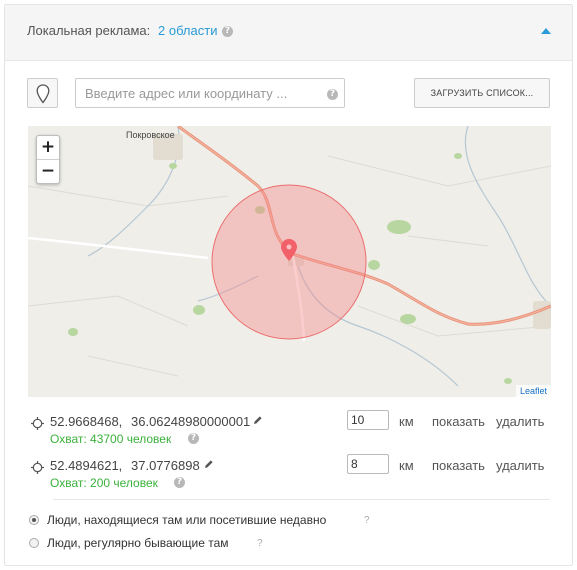 This screenshot has height=570, width=577. What do you see at coordinates (89, 30) in the screenshot?
I see `panel-title: Локальная реклама:` at bounding box center [89, 30].